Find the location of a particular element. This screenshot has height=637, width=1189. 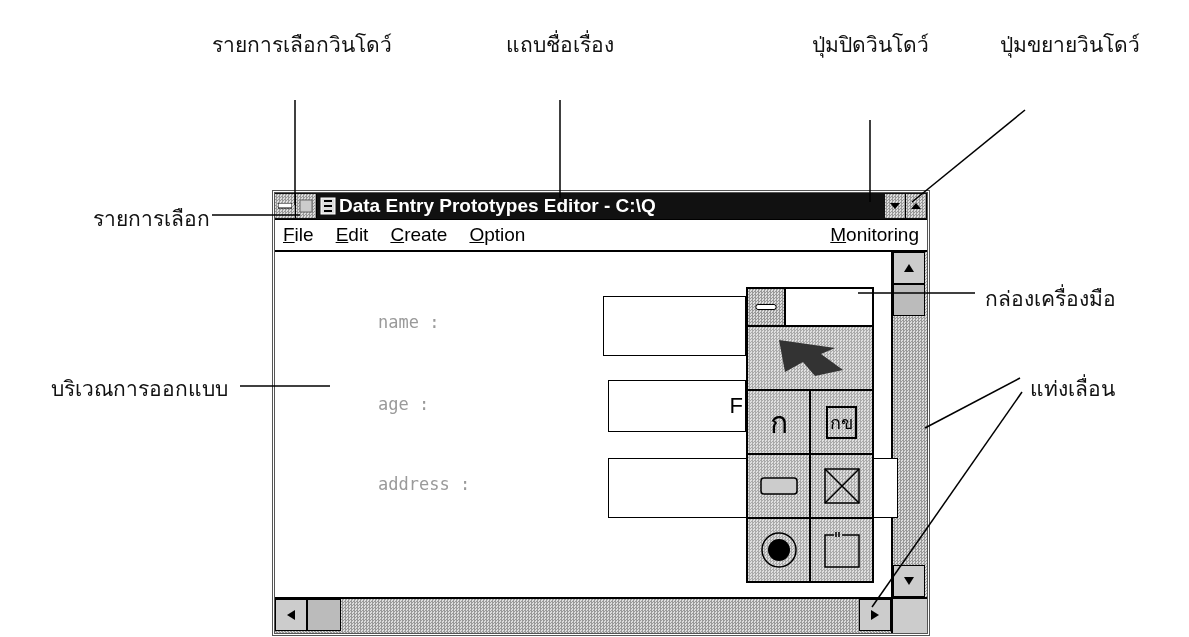

callout-label: แถบชื่อเรื่อง is located at coordinates (560, 44).